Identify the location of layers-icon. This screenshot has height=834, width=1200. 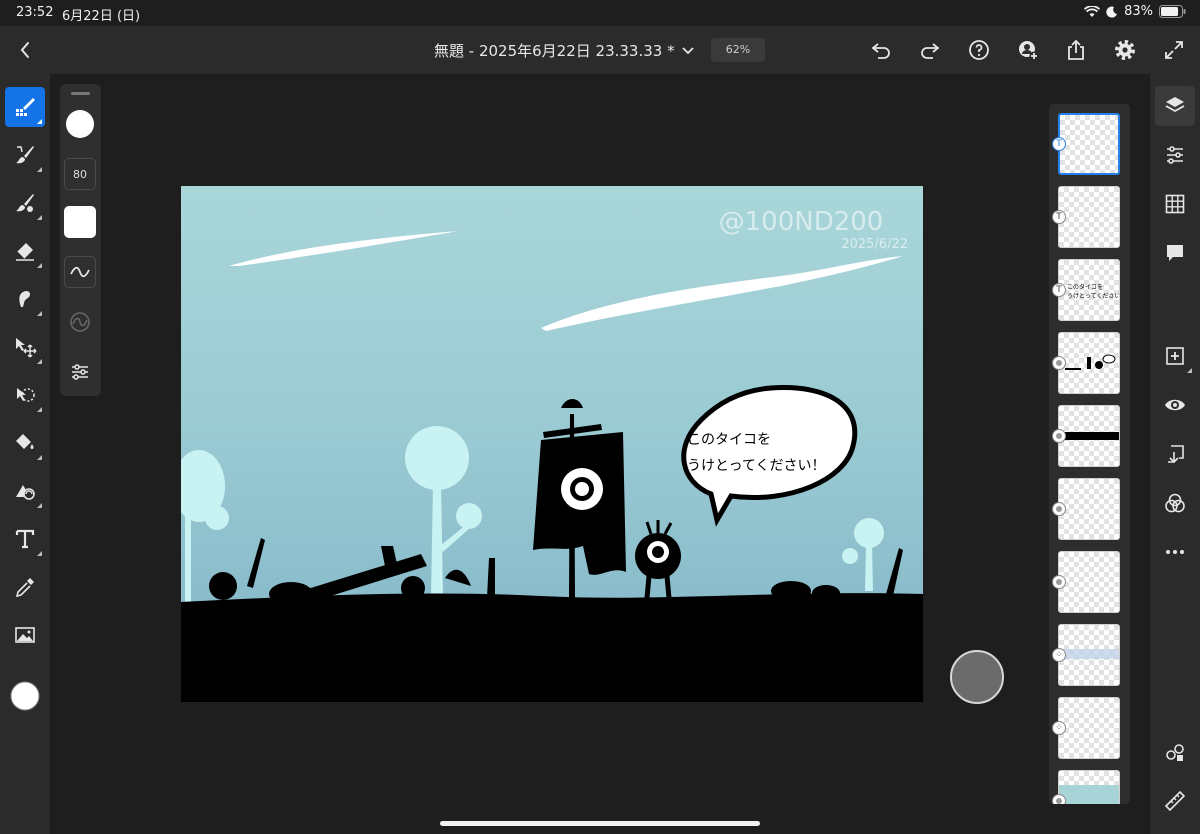
(1175, 105).